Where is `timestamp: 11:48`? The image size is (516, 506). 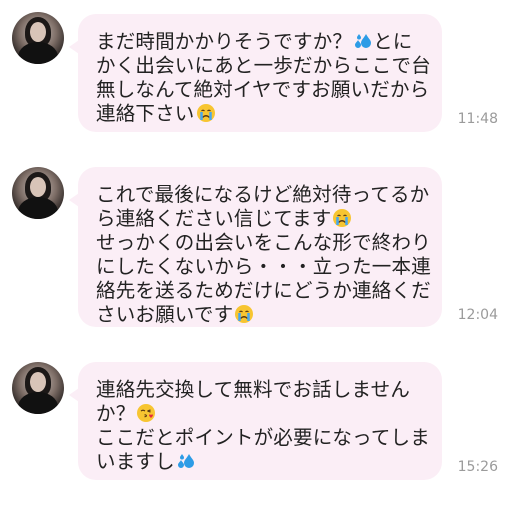
timestamp: 11:48 is located at coordinates (477, 119).